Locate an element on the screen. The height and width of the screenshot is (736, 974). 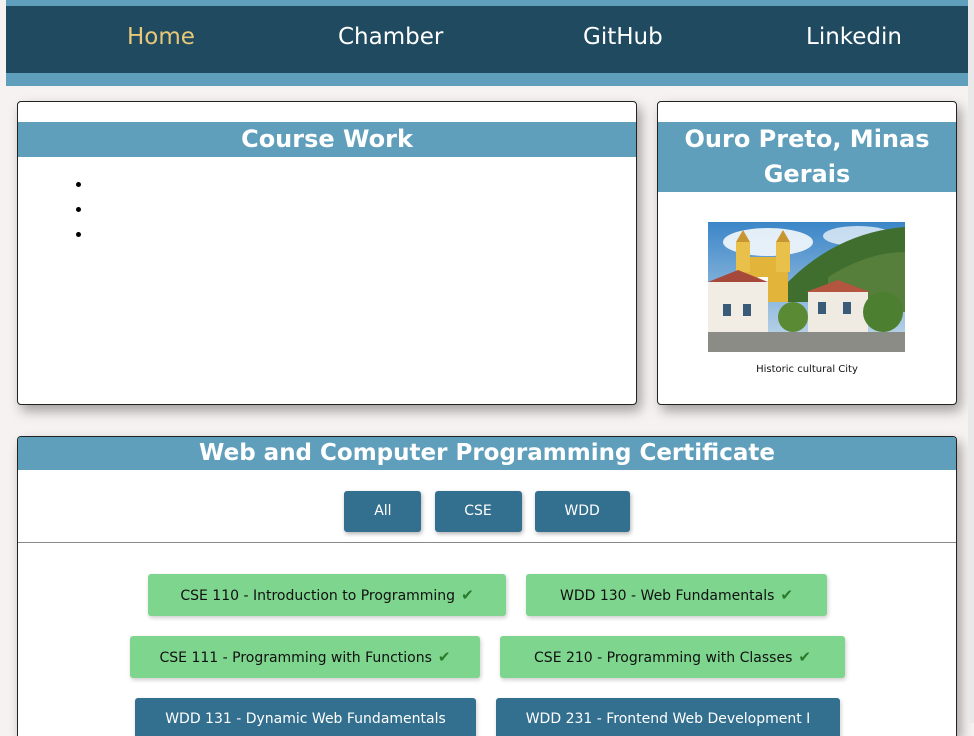
header: Home Chamber GitHub Linkedin is located at coordinates (487, 43).